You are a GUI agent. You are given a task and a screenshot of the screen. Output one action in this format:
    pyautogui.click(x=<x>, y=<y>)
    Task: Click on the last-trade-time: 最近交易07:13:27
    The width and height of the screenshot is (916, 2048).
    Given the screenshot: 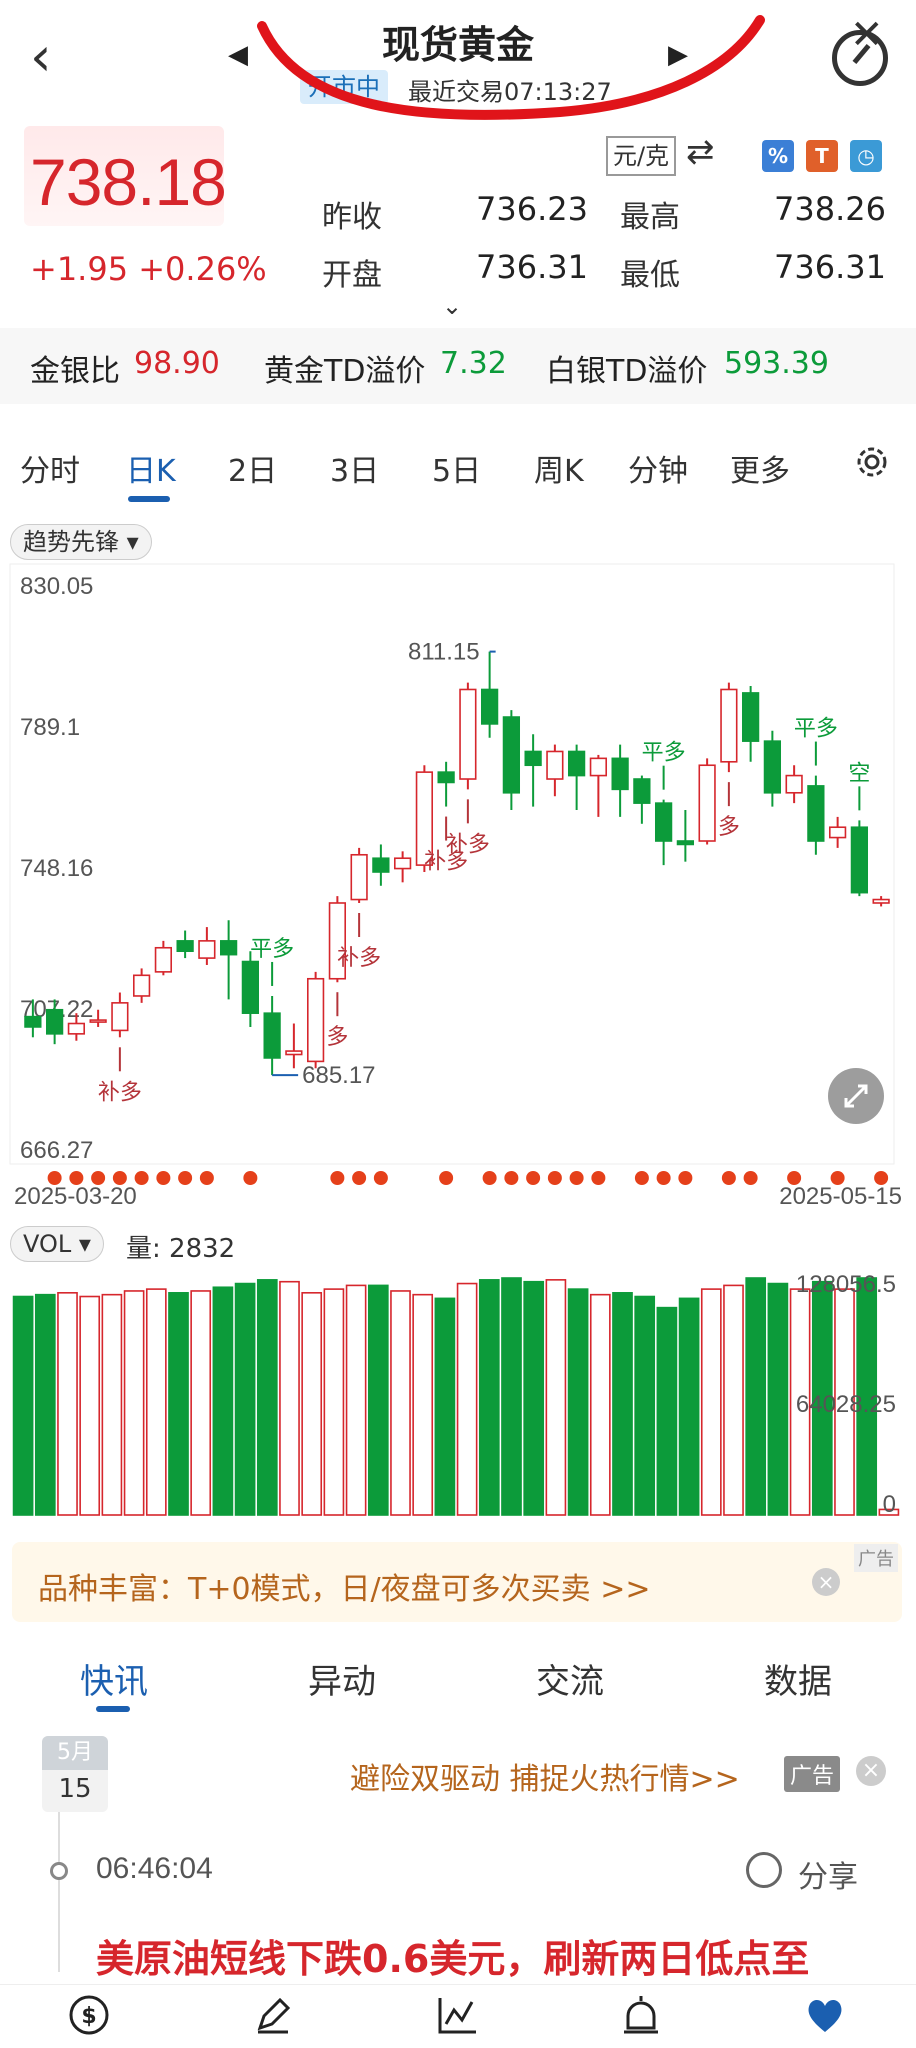 What is the action you would take?
    pyautogui.click(x=510, y=92)
    